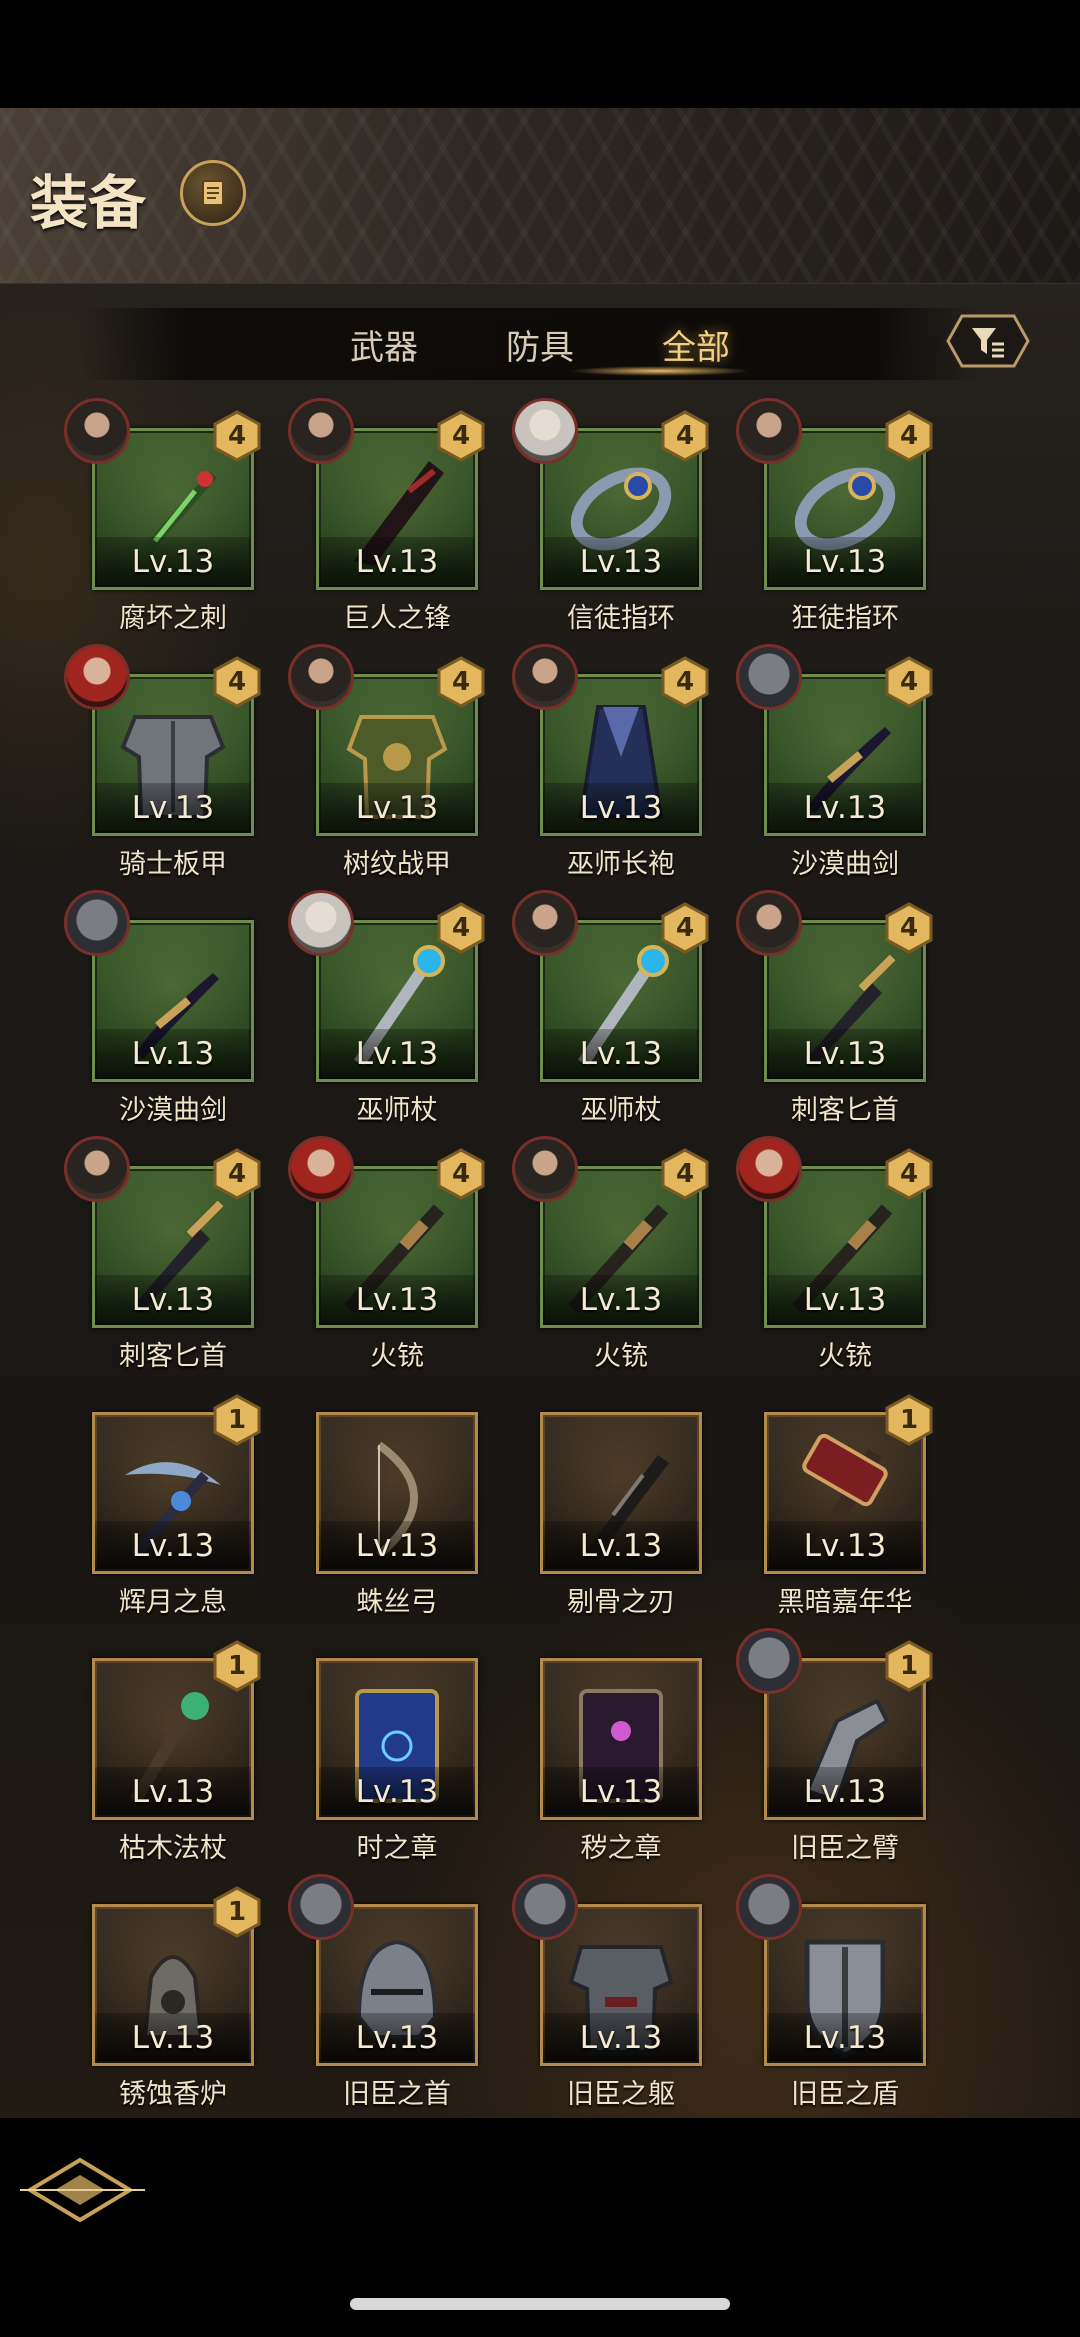 The height and width of the screenshot is (2337, 1080). I want to click on item-name: 枯木法杖, so click(173, 1848).